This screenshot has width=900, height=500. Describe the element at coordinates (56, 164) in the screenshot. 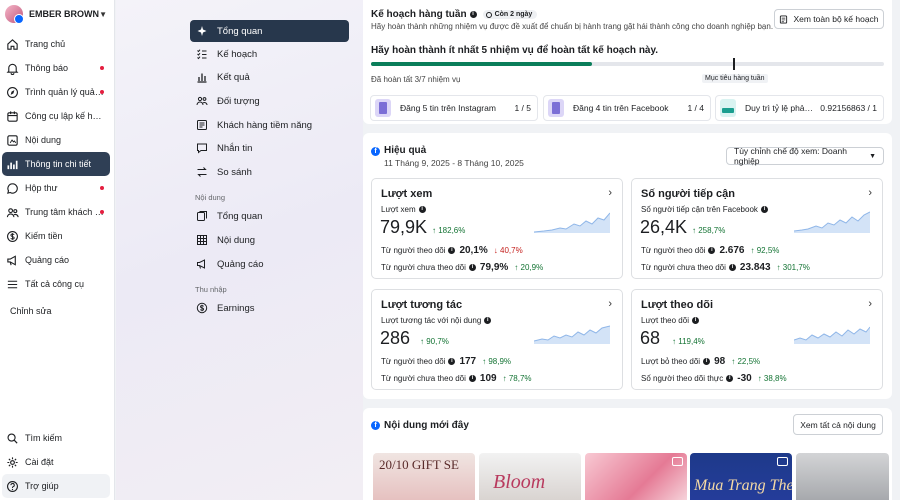

I see `sidebar-item-insights: Thông tin chi tiết` at that location.